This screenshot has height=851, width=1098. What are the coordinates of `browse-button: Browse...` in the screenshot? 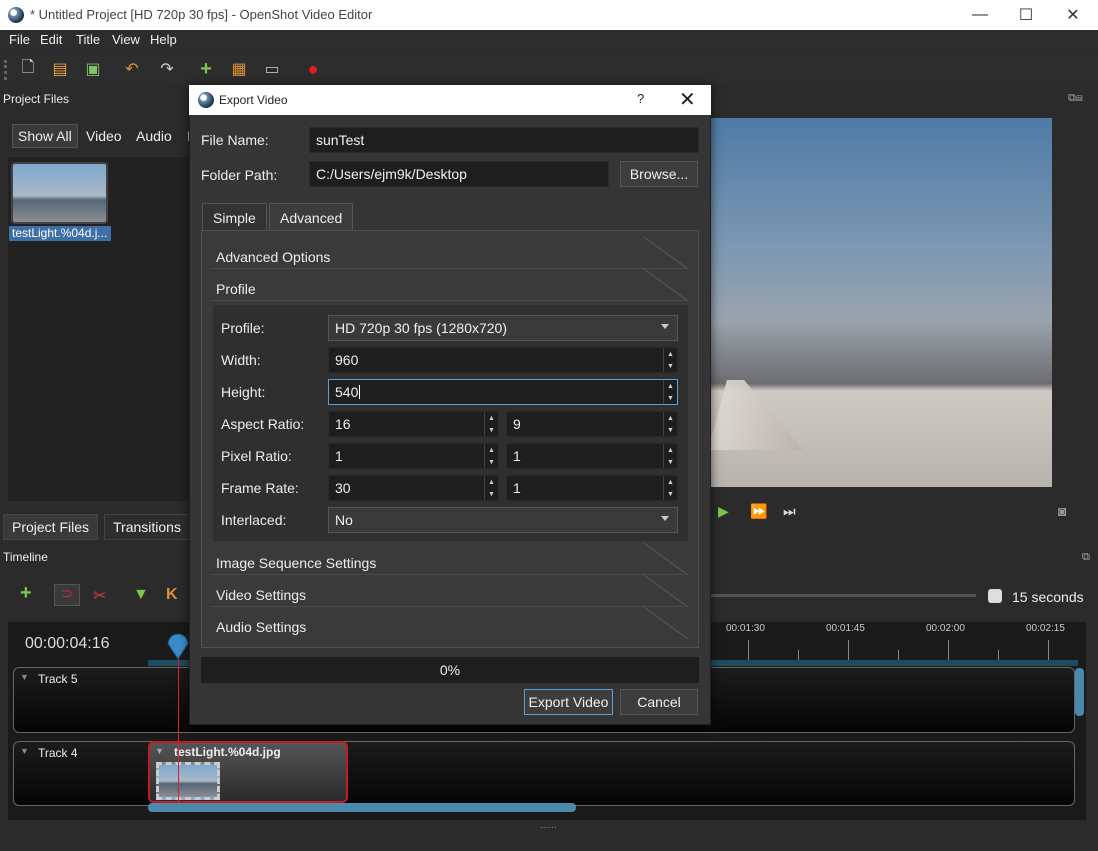 It's located at (659, 174).